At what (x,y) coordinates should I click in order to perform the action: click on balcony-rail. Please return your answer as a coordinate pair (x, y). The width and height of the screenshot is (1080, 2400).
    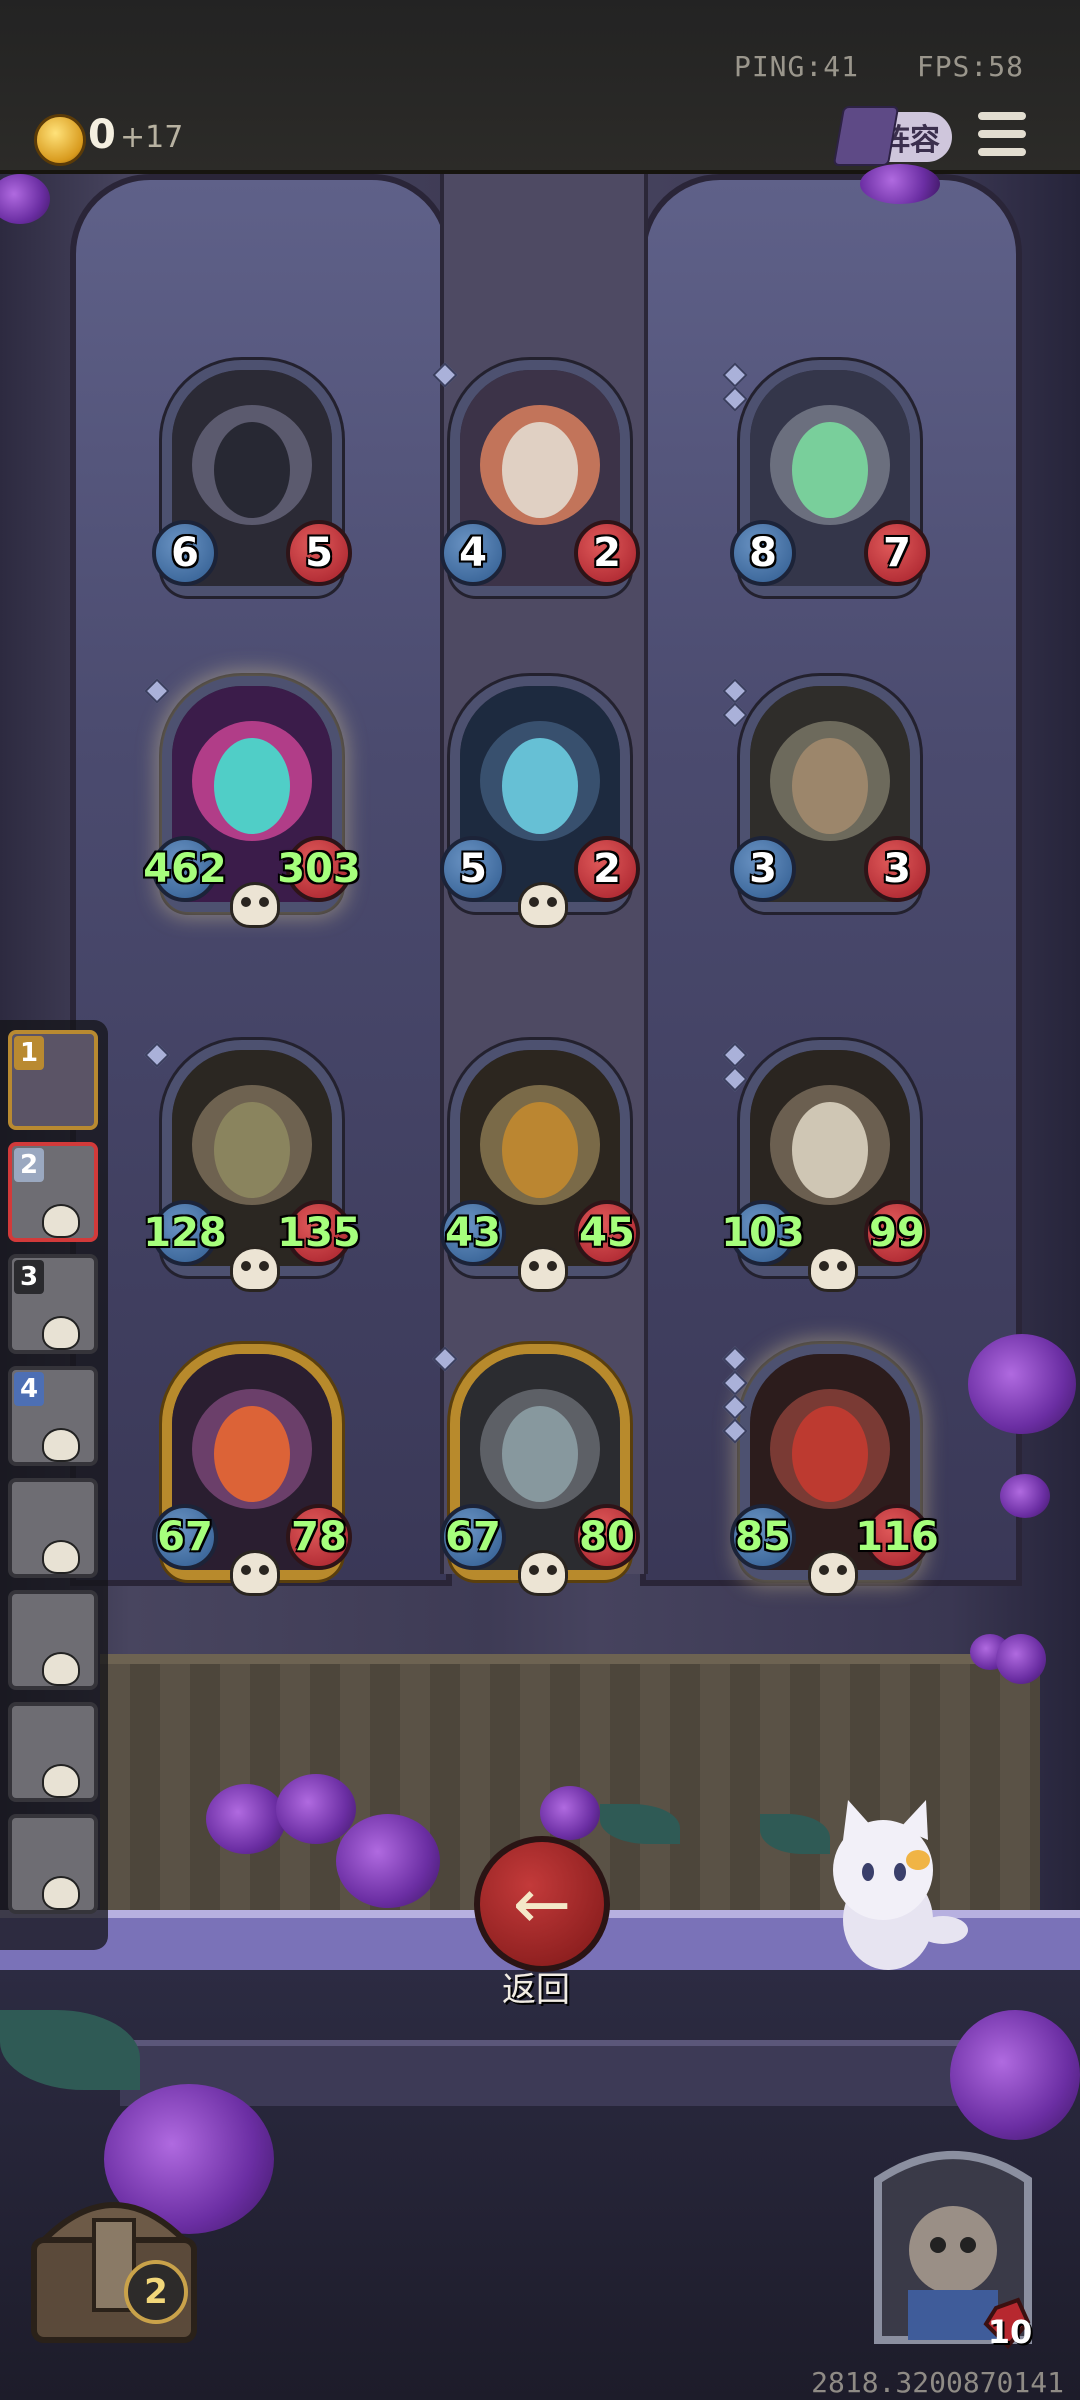
    Looking at the image, I should click on (550, 2073).